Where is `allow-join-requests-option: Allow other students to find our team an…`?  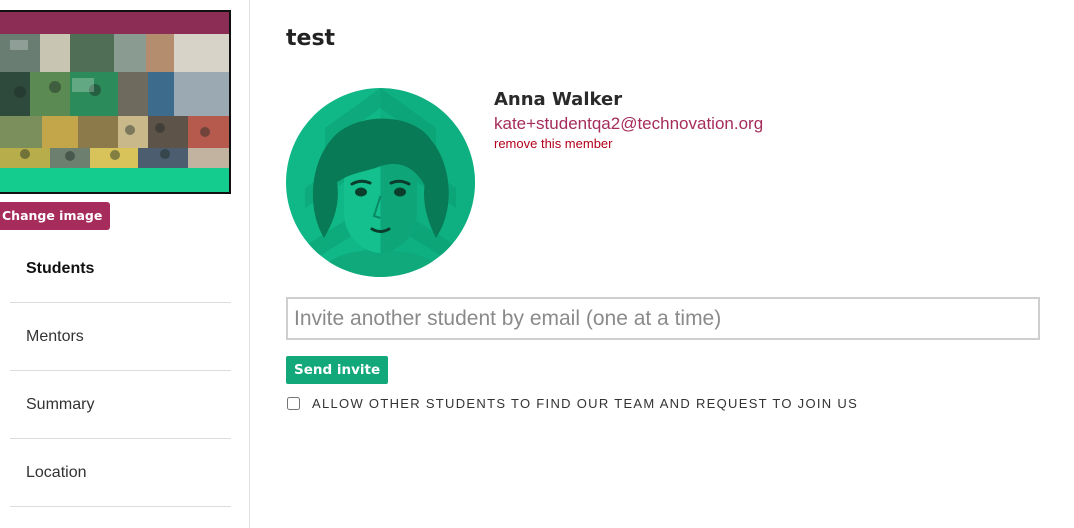 allow-join-requests-option: Allow other students to find our team an… is located at coordinates (572, 403).